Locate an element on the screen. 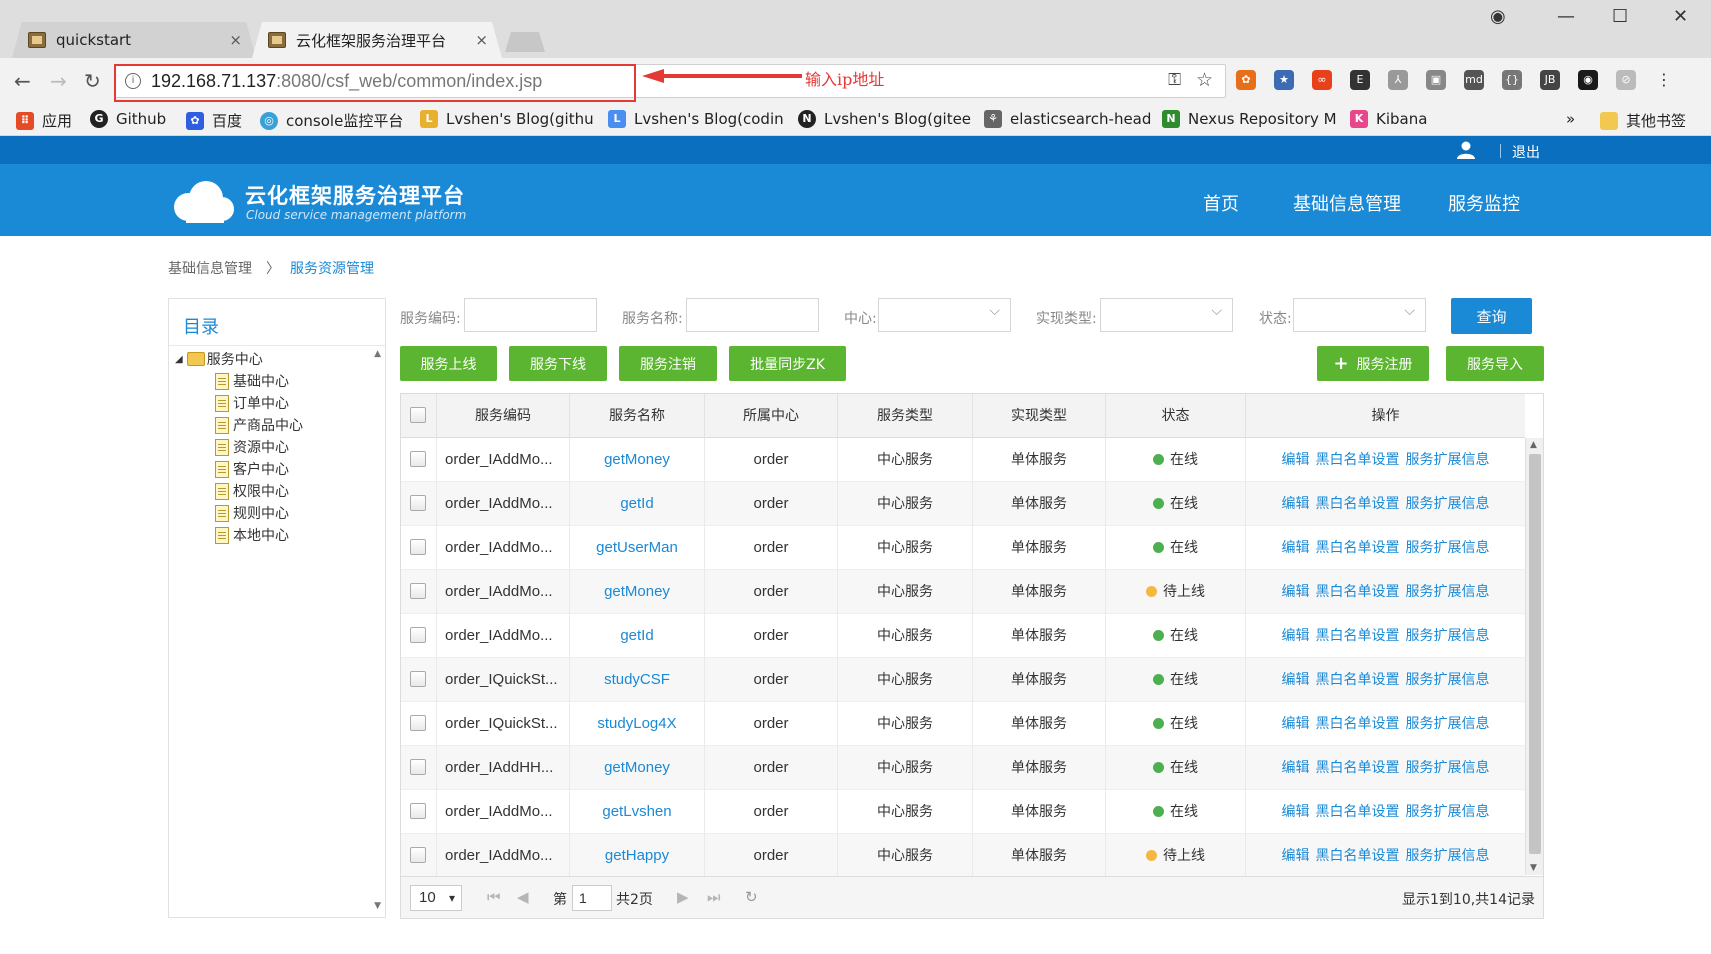 This screenshot has height=954, width=1711. service-offline-button: 服务下线 is located at coordinates (558, 363).